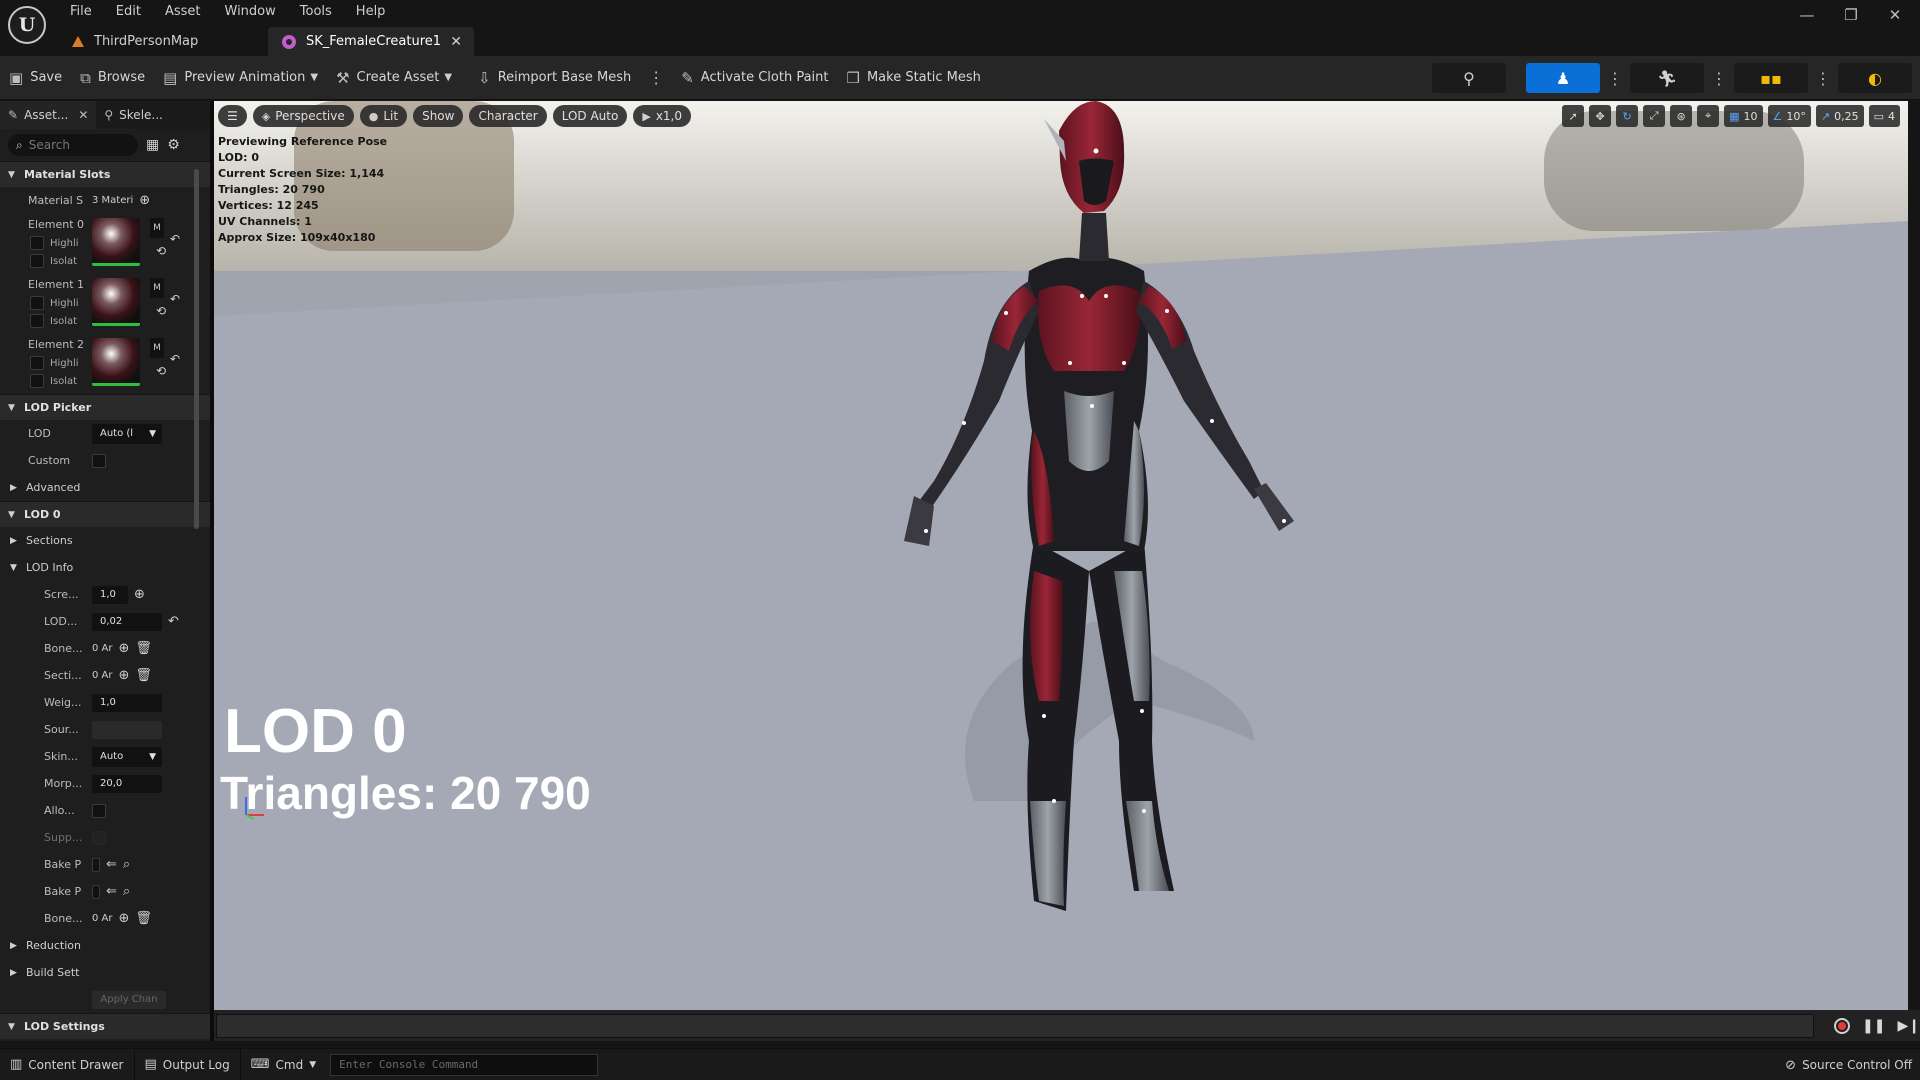  What do you see at coordinates (1708, 116) in the screenshot?
I see `surface-snap-button: ⌖` at bounding box center [1708, 116].